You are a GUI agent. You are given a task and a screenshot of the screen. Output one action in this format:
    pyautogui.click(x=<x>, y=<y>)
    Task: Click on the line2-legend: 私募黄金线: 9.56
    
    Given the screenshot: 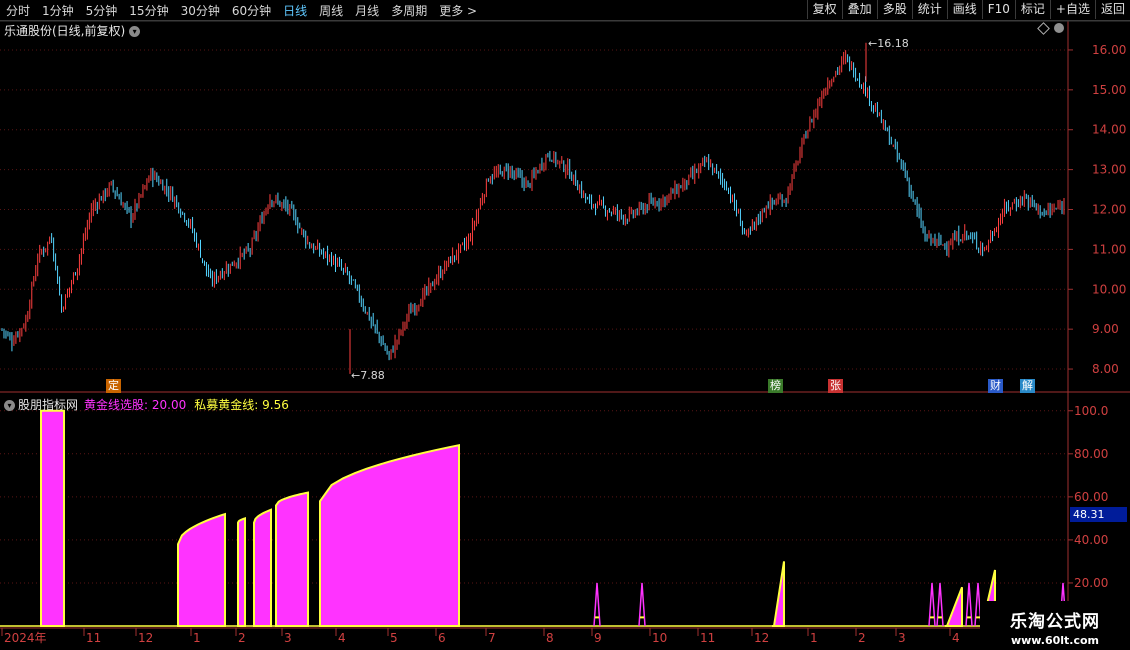 What is the action you would take?
    pyautogui.click(x=241, y=405)
    